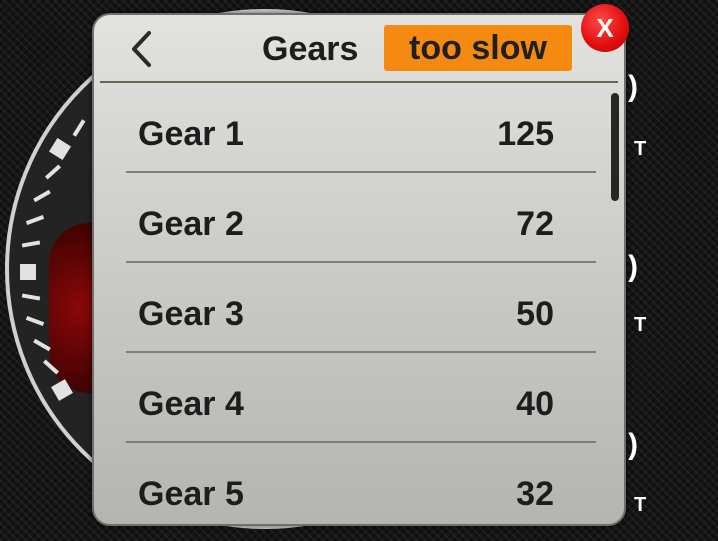  What do you see at coordinates (191, 224) in the screenshot?
I see `gear-label: Gear 2` at bounding box center [191, 224].